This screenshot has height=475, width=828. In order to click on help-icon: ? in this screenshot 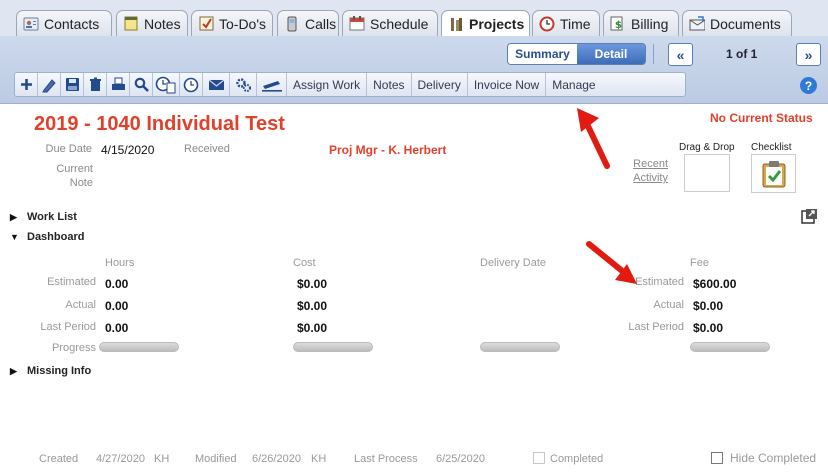, I will do `click(808, 85)`.